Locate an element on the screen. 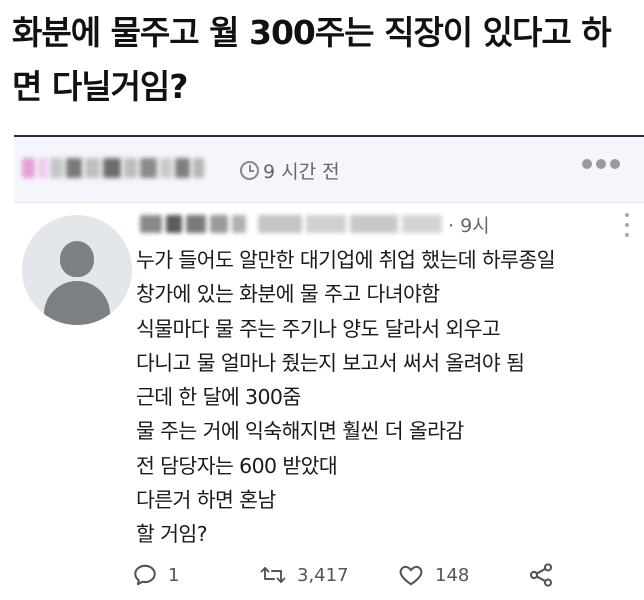 The width and height of the screenshot is (644, 600). retweet-icon is located at coordinates (273, 575).